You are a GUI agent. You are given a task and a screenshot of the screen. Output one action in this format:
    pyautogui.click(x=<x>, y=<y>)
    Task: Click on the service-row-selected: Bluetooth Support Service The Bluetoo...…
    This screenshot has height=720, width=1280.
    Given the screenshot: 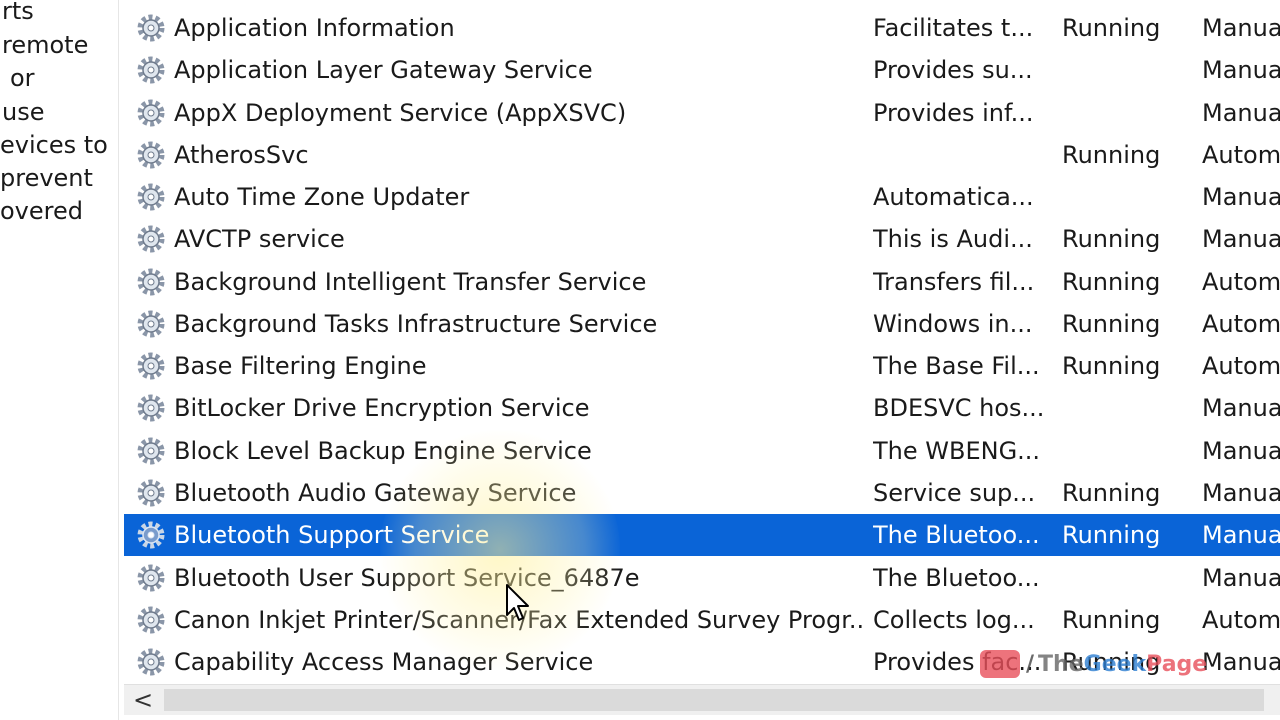 What is the action you would take?
    pyautogui.click(x=702, y=535)
    